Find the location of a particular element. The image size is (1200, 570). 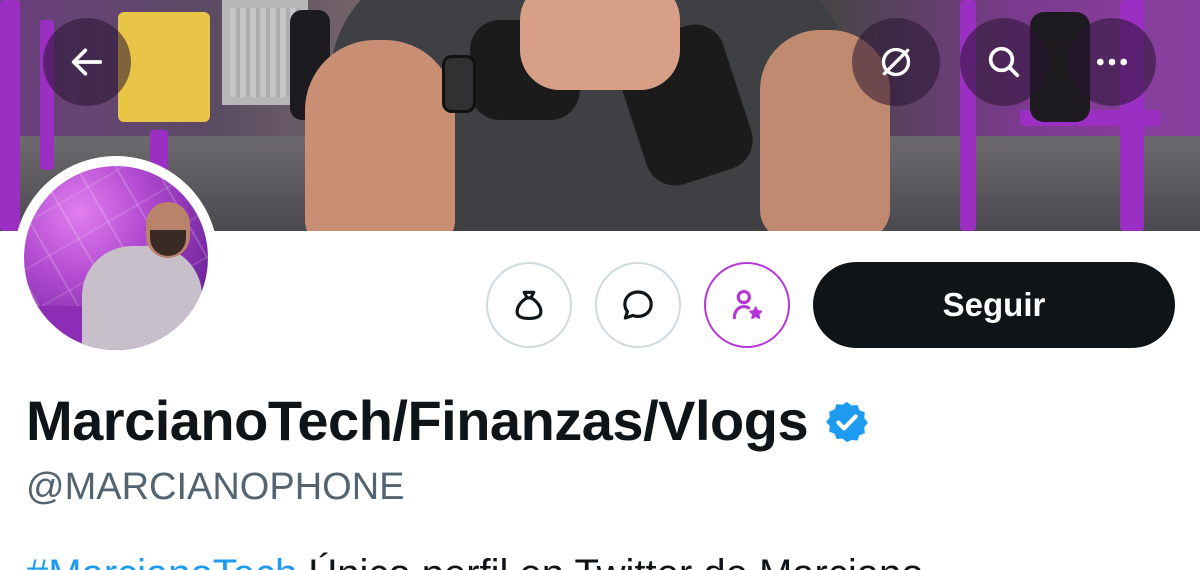

avatar-body is located at coordinates (142, 298).